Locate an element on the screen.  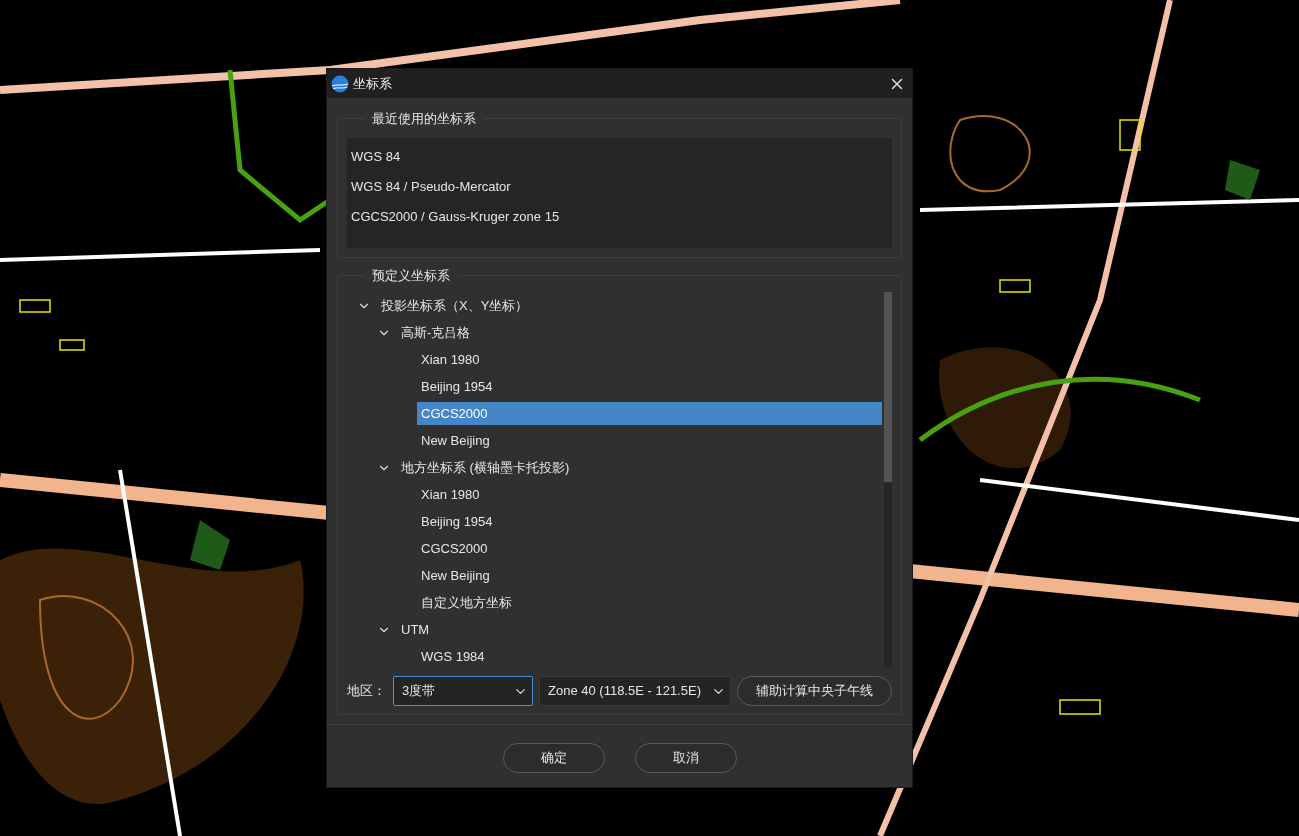
tree-item: 高斯-克吕格 is located at coordinates (639, 332).